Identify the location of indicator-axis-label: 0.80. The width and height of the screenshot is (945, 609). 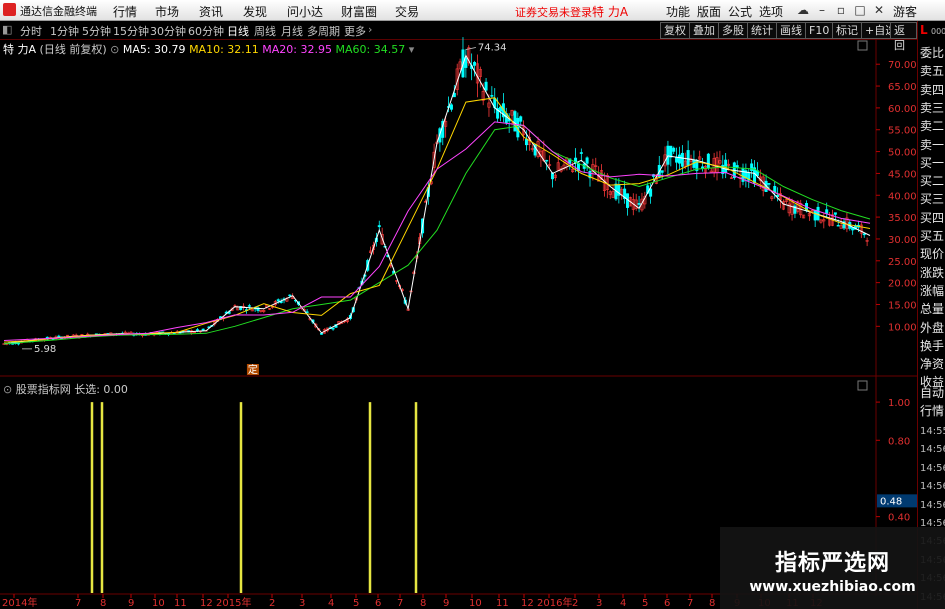
(899, 441).